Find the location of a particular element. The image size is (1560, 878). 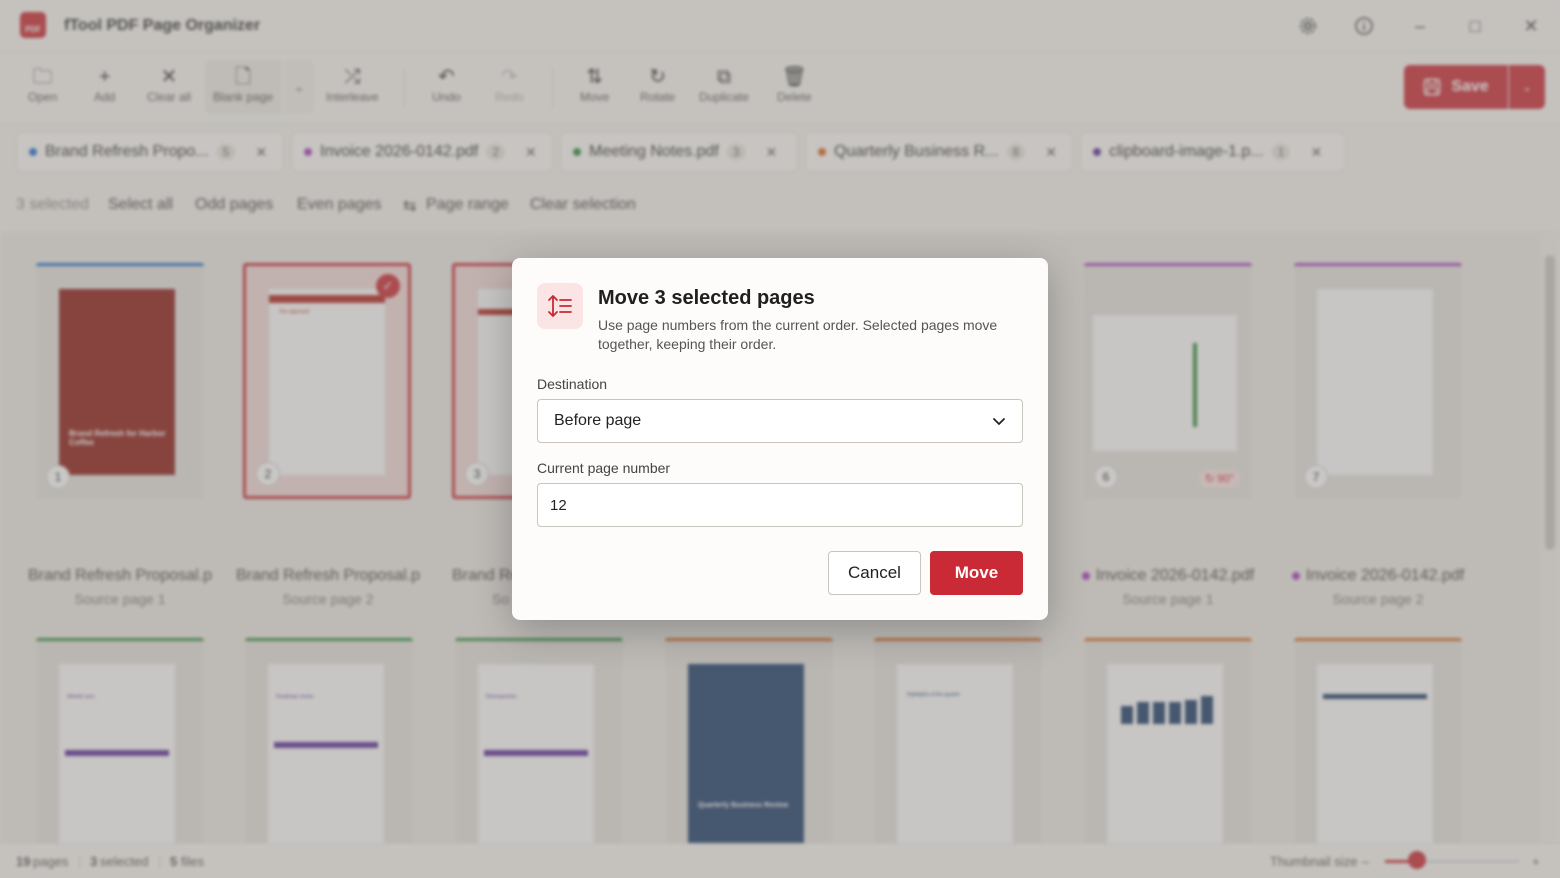

dialog-title: Move 3 selected pages is located at coordinates (706, 298).